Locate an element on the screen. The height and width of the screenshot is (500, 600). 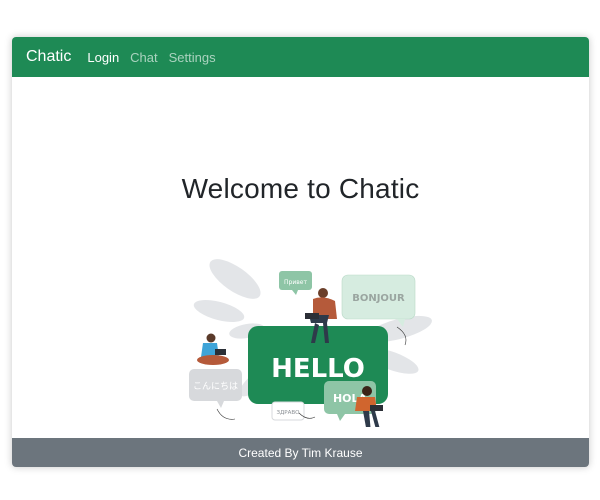
bubble-bonjour: BONJOUR is located at coordinates (378, 300).